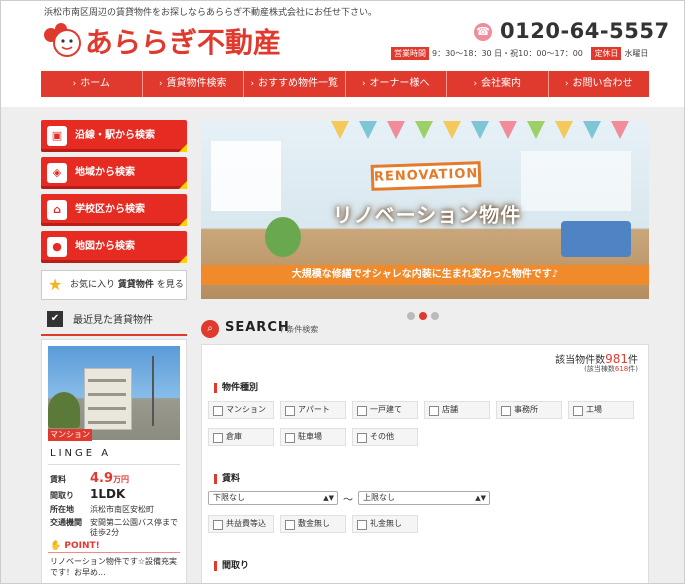 The image size is (685, 584). I want to click on favorites-post: を見る, so click(170, 285).